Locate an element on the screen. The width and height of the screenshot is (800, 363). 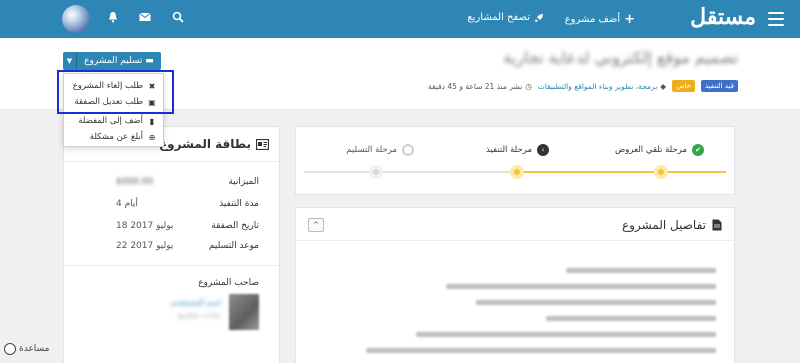
published-label: نشر منذ 21 ساعة و 45 دقيقة is located at coordinates (475, 86).